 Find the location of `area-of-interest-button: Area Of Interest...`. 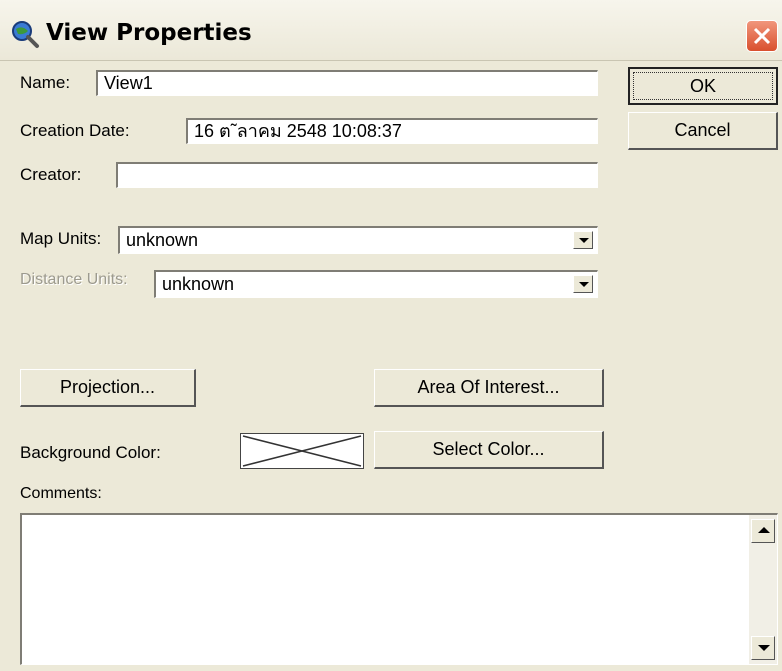

area-of-interest-button: Area Of Interest... is located at coordinates (489, 388).